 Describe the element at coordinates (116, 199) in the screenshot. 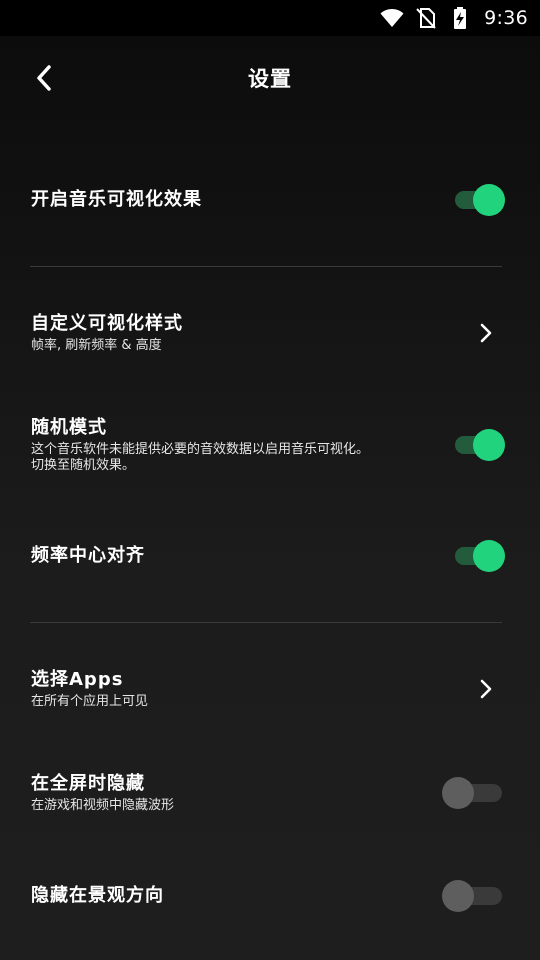

I see `setting-title: 开启音乐可视化效果` at that location.